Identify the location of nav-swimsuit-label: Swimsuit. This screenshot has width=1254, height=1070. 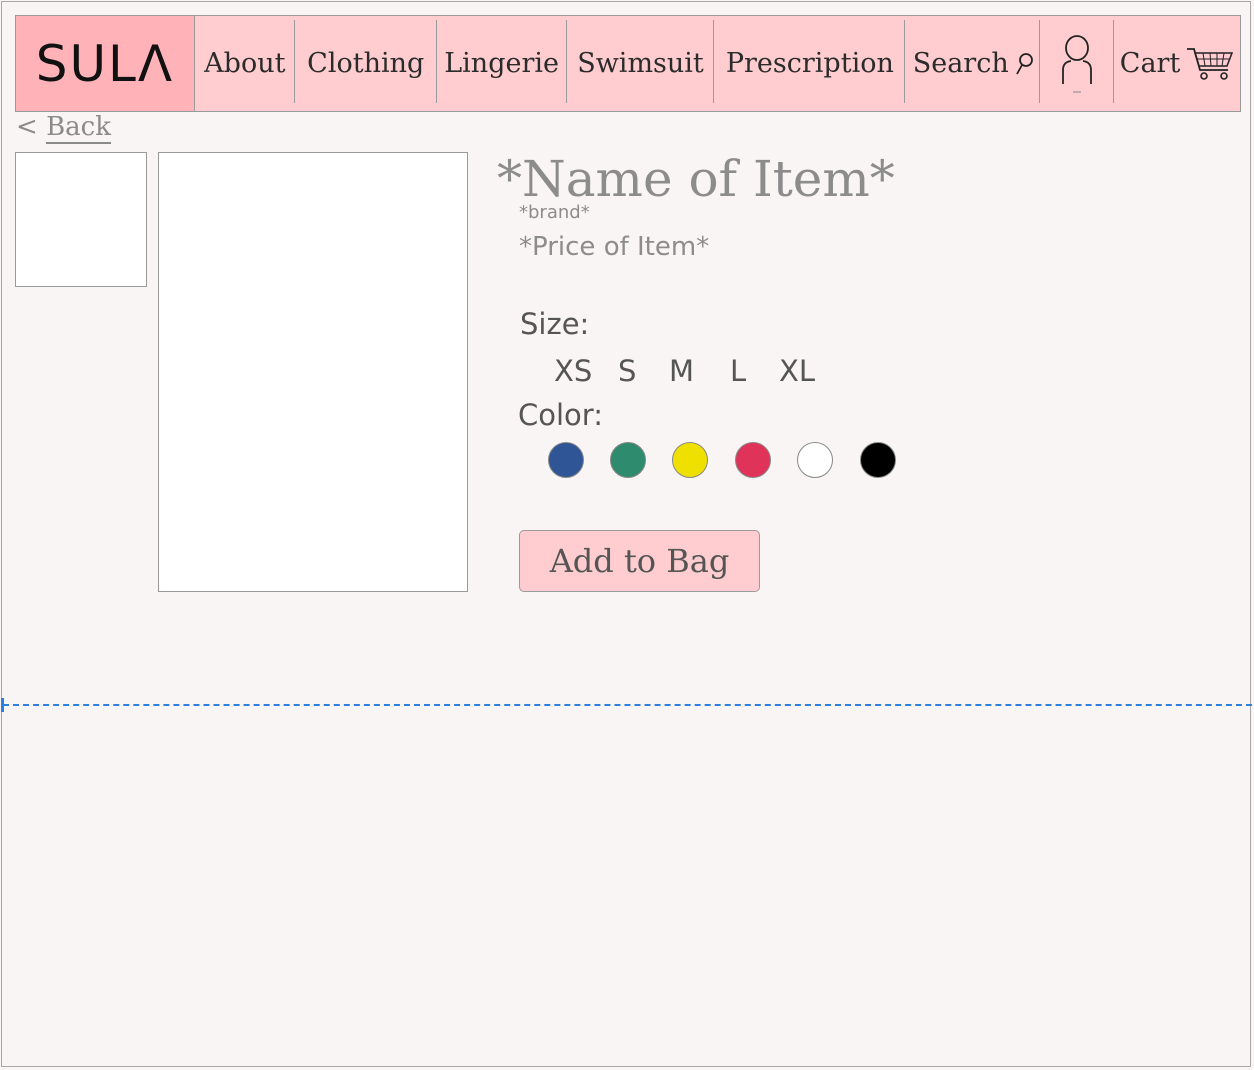
(640, 63).